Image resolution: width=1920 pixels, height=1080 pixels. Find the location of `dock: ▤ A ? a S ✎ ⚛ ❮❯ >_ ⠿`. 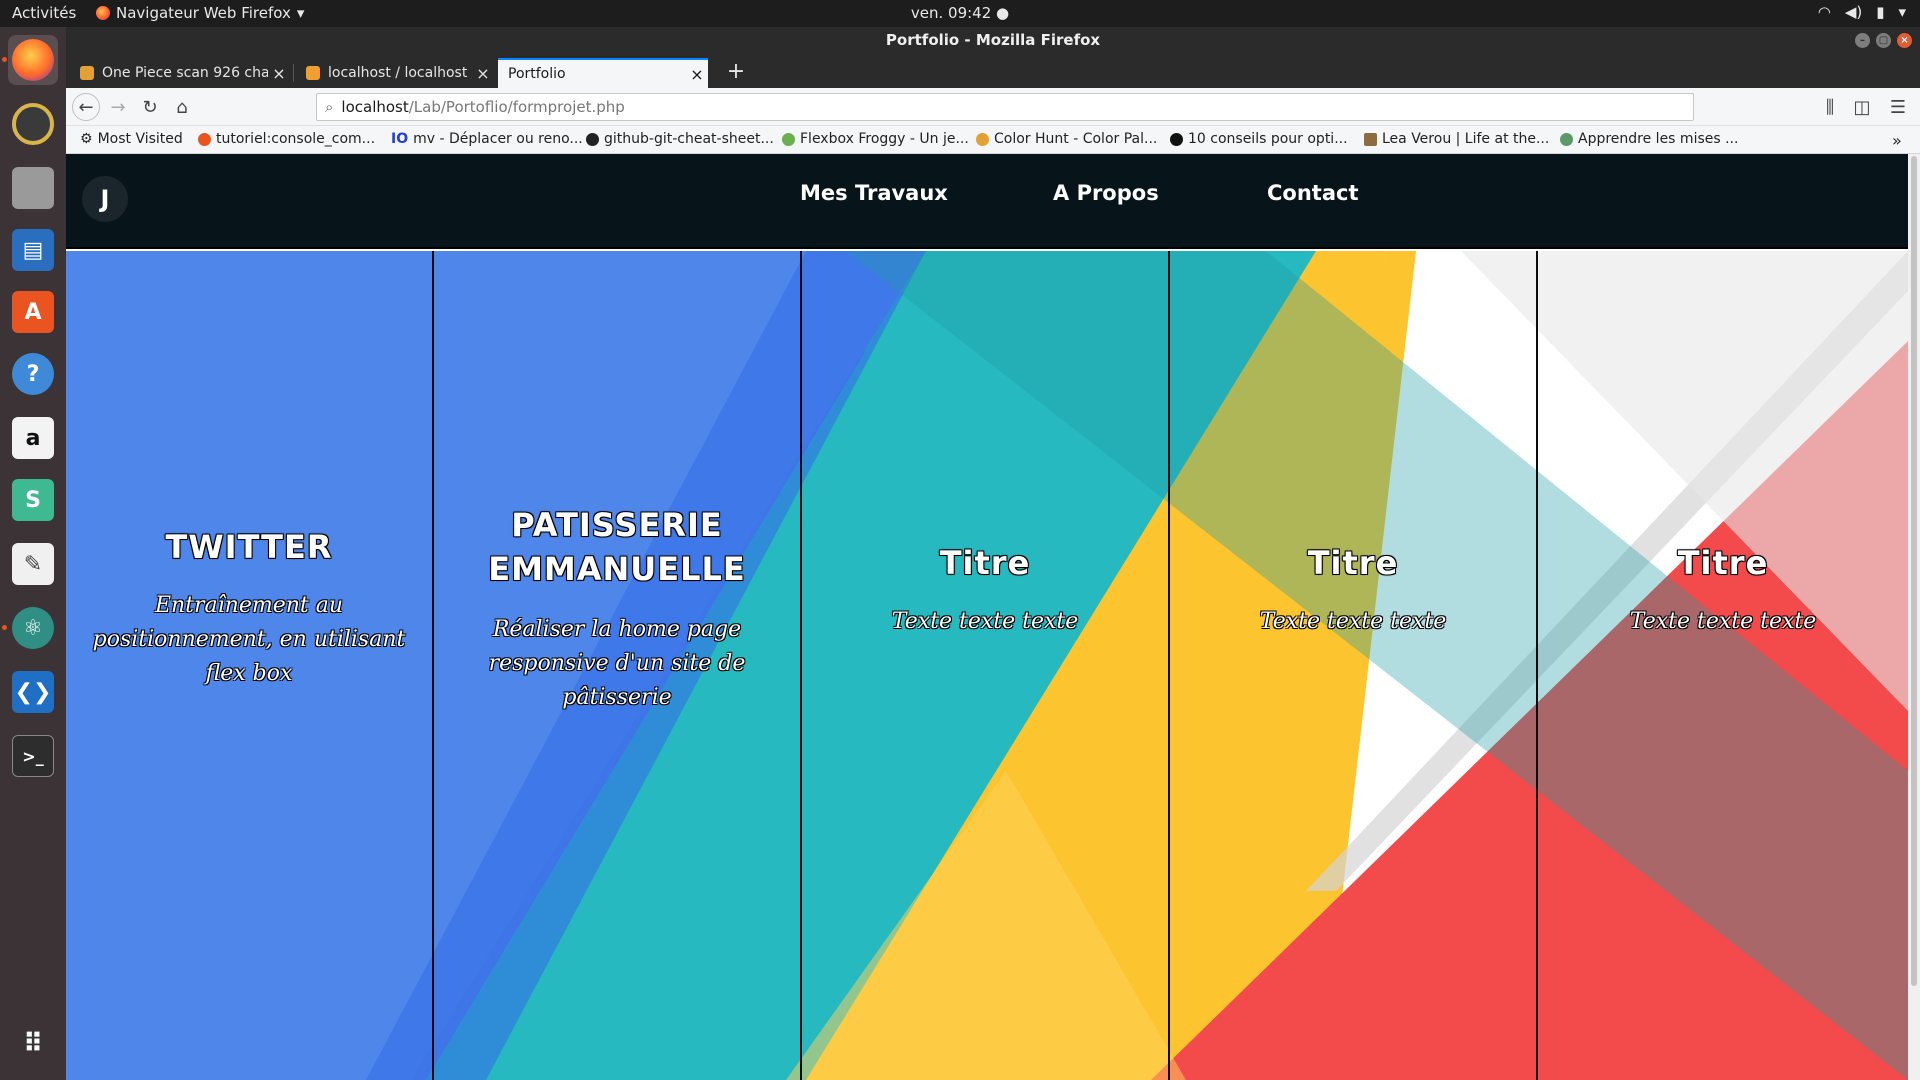

dock: ▤ A ? a S ✎ ⚛ ❮❯ >_ ⠿ is located at coordinates (33, 553).